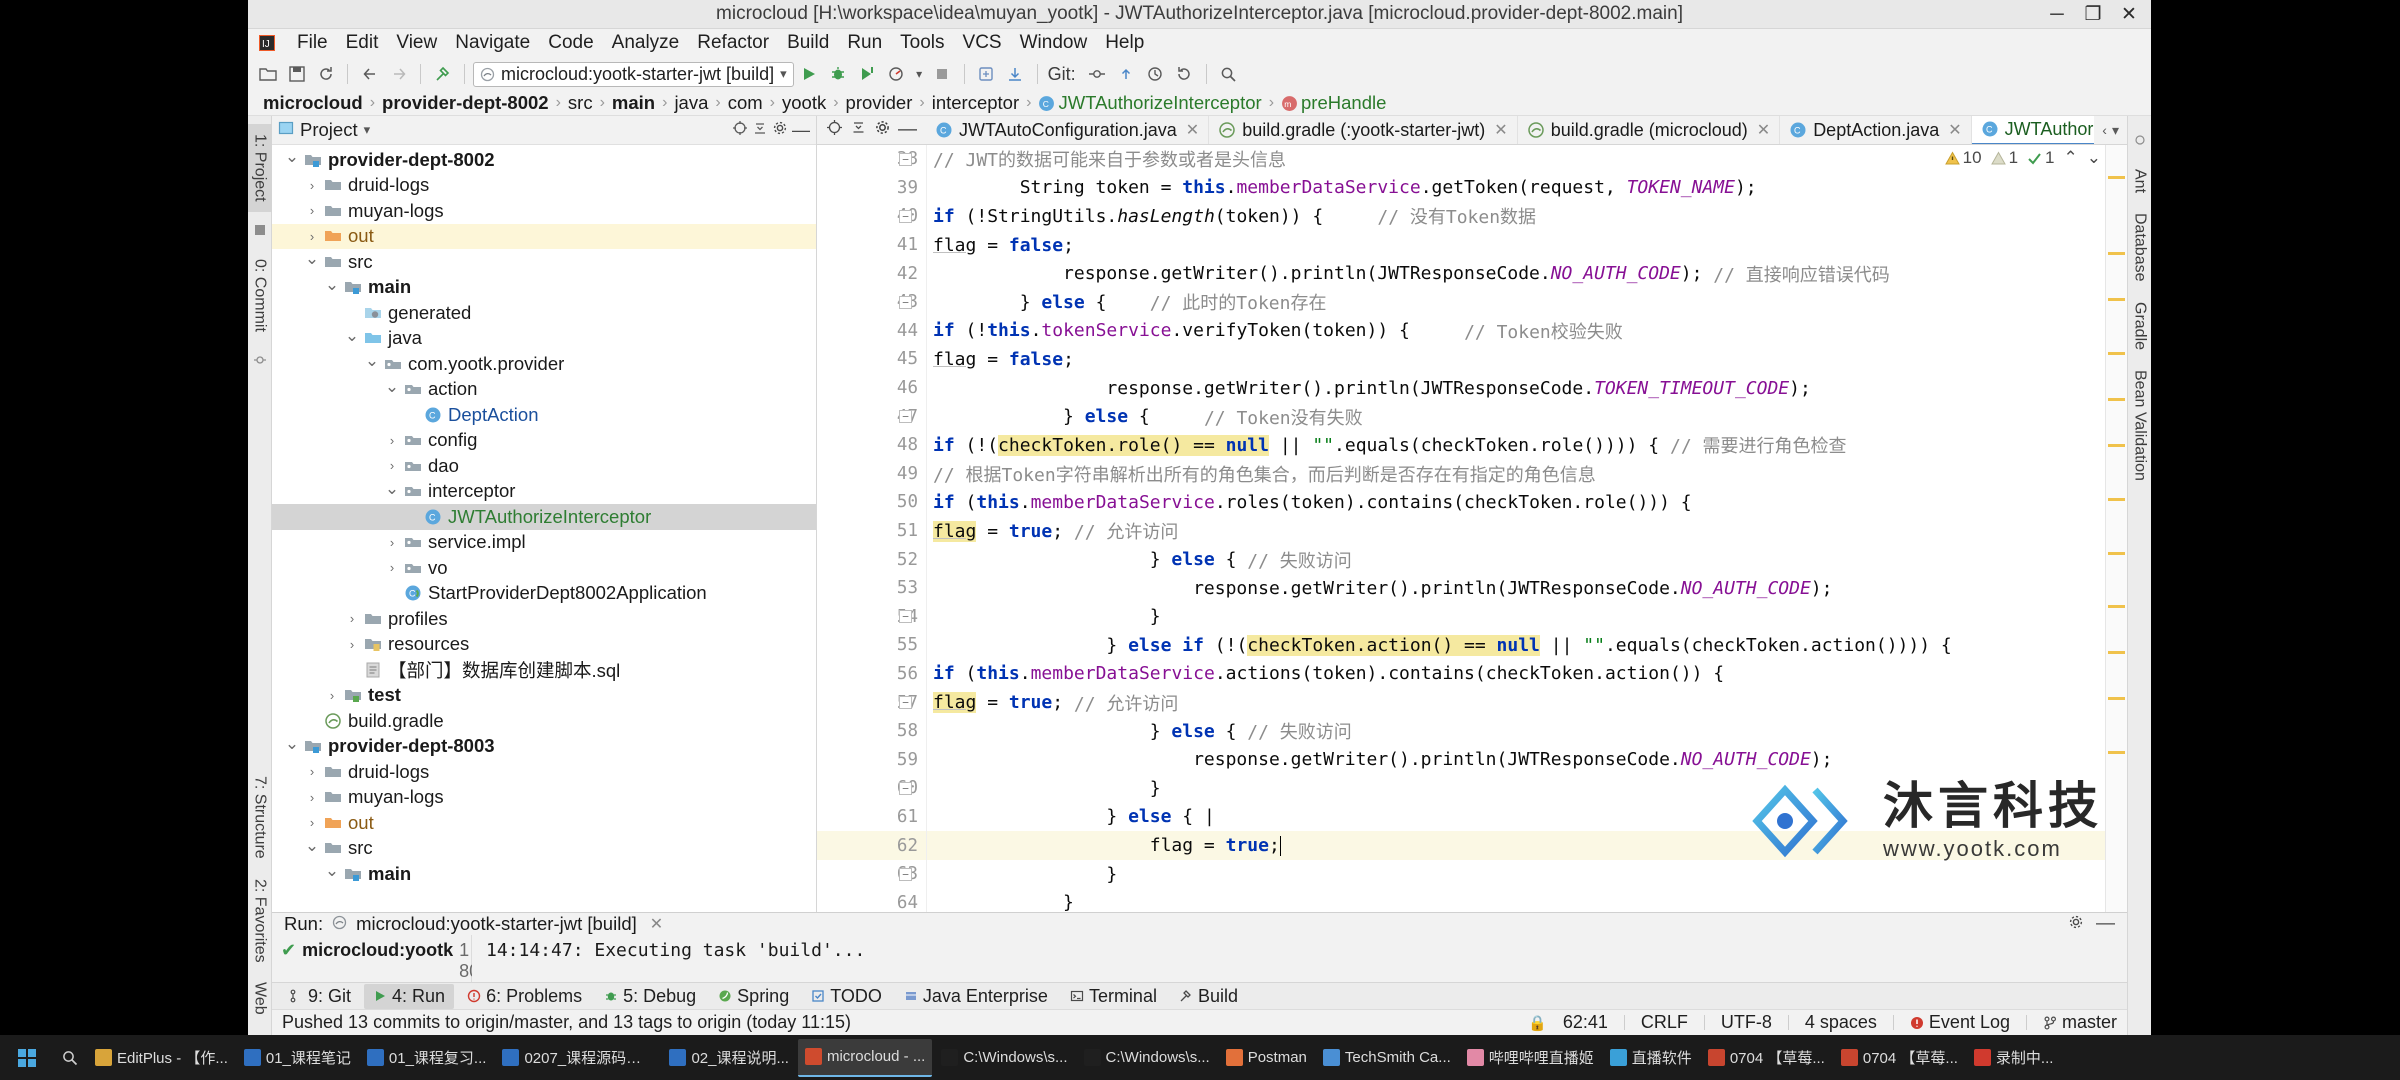  I want to click on breadcrumb-item-jwtauthorizeinterceptor: C JWTAuthorizeInterceptor, so click(1149, 103).